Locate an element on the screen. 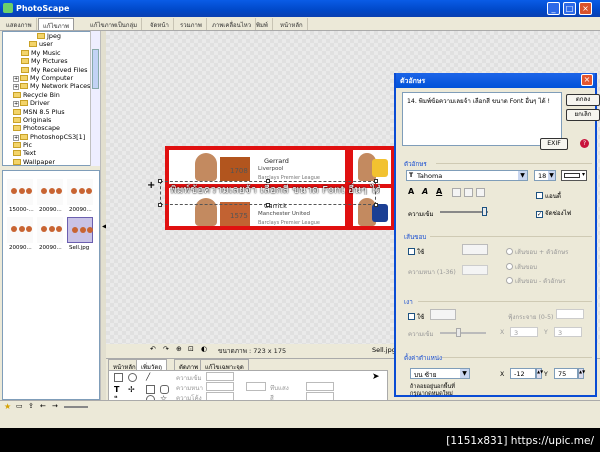  color-picker: ▾ is located at coordinates (574, 175).